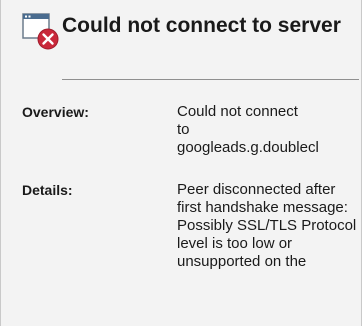 Image resolution: width=362 pixels, height=326 pixels. I want to click on overview-value-line-1: Could not connect, so click(237, 111).